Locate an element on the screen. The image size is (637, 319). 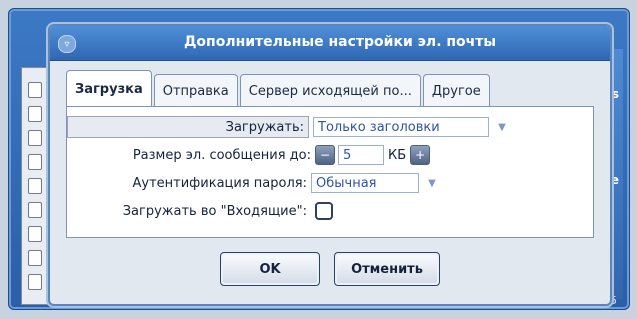
download-label: Загружать: is located at coordinates (188, 127).